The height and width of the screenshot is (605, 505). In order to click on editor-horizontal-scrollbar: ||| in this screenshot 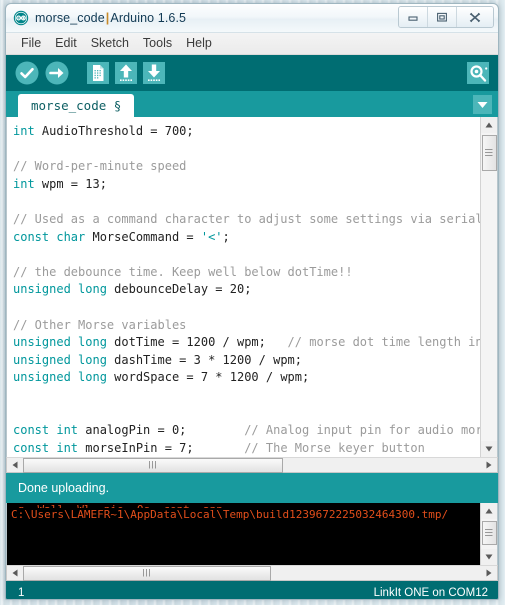, I will do `click(252, 465)`.